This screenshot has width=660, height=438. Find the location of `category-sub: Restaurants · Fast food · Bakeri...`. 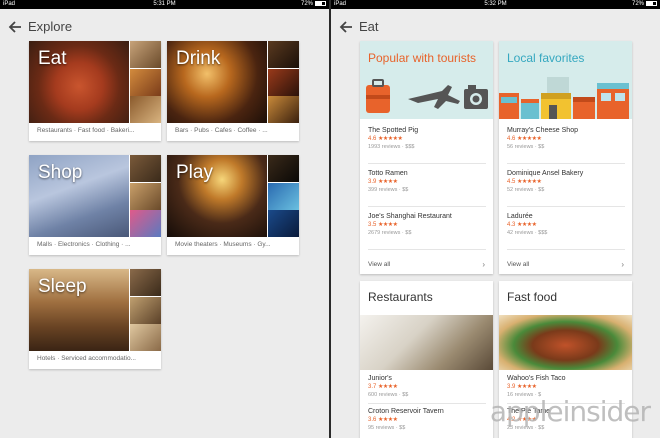

category-sub: Restaurants · Fast food · Bakeri... is located at coordinates (86, 130).